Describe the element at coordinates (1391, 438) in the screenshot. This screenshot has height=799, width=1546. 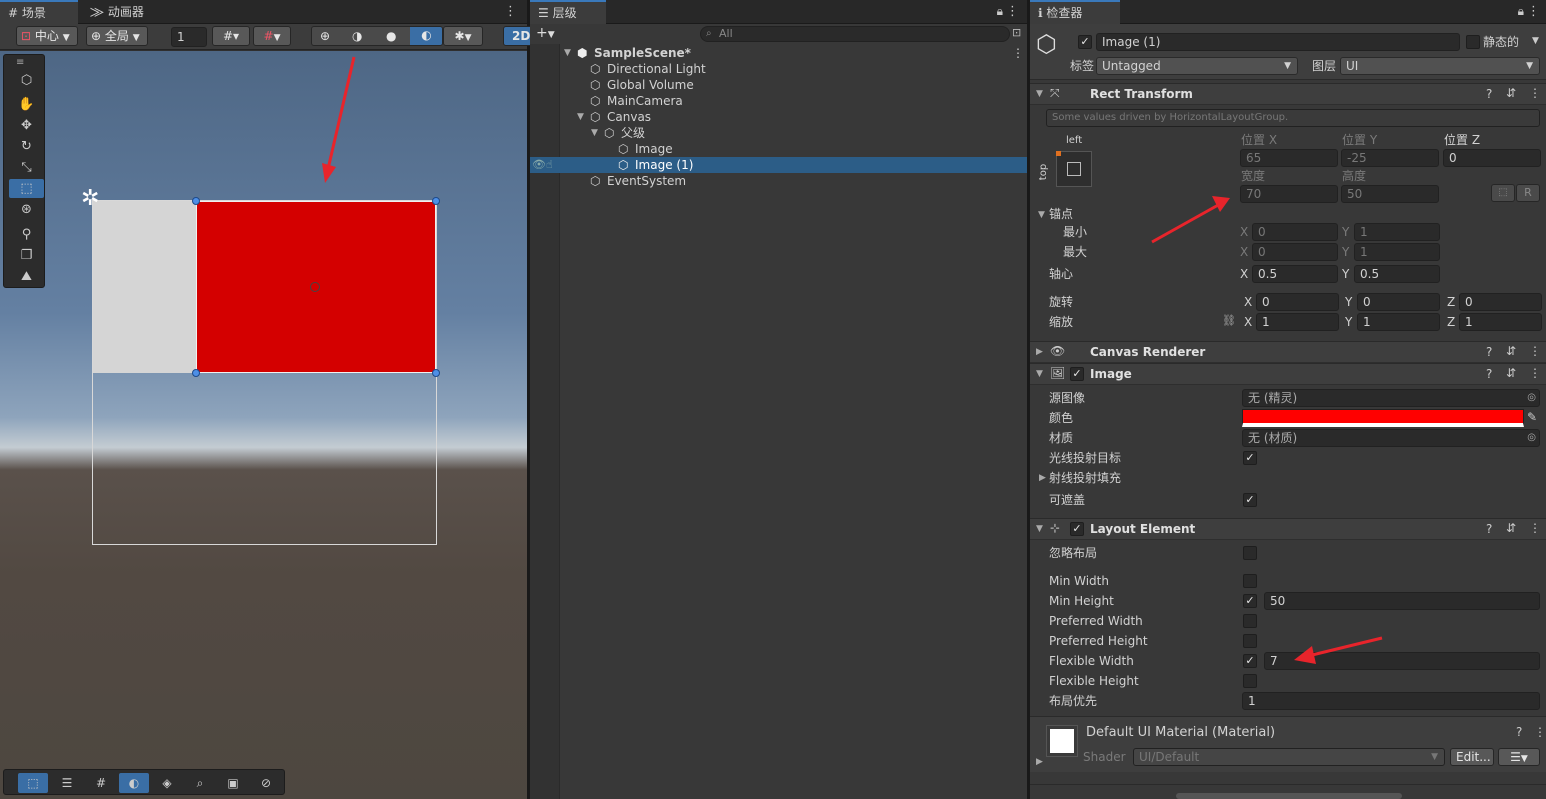
I see `material-field: 无 (材质) ◎` at that location.